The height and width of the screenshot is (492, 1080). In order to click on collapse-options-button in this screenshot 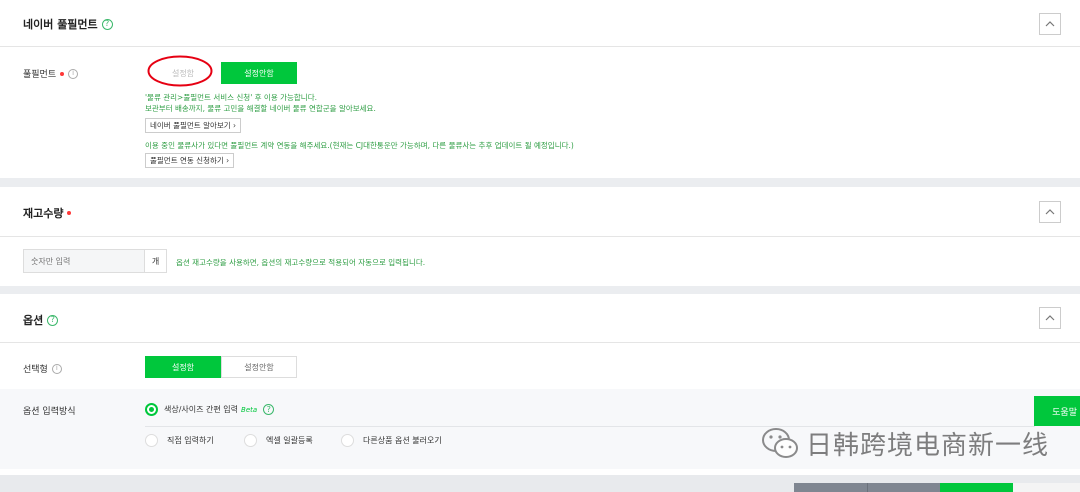, I will do `click(1050, 318)`.